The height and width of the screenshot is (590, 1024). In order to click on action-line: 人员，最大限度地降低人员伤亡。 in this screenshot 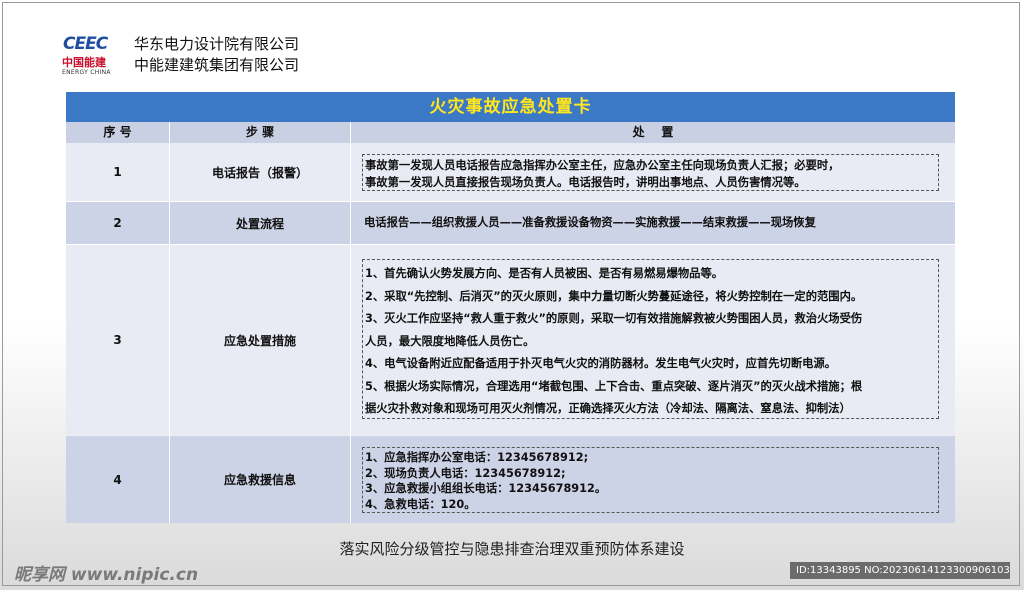, I will do `click(450, 341)`.